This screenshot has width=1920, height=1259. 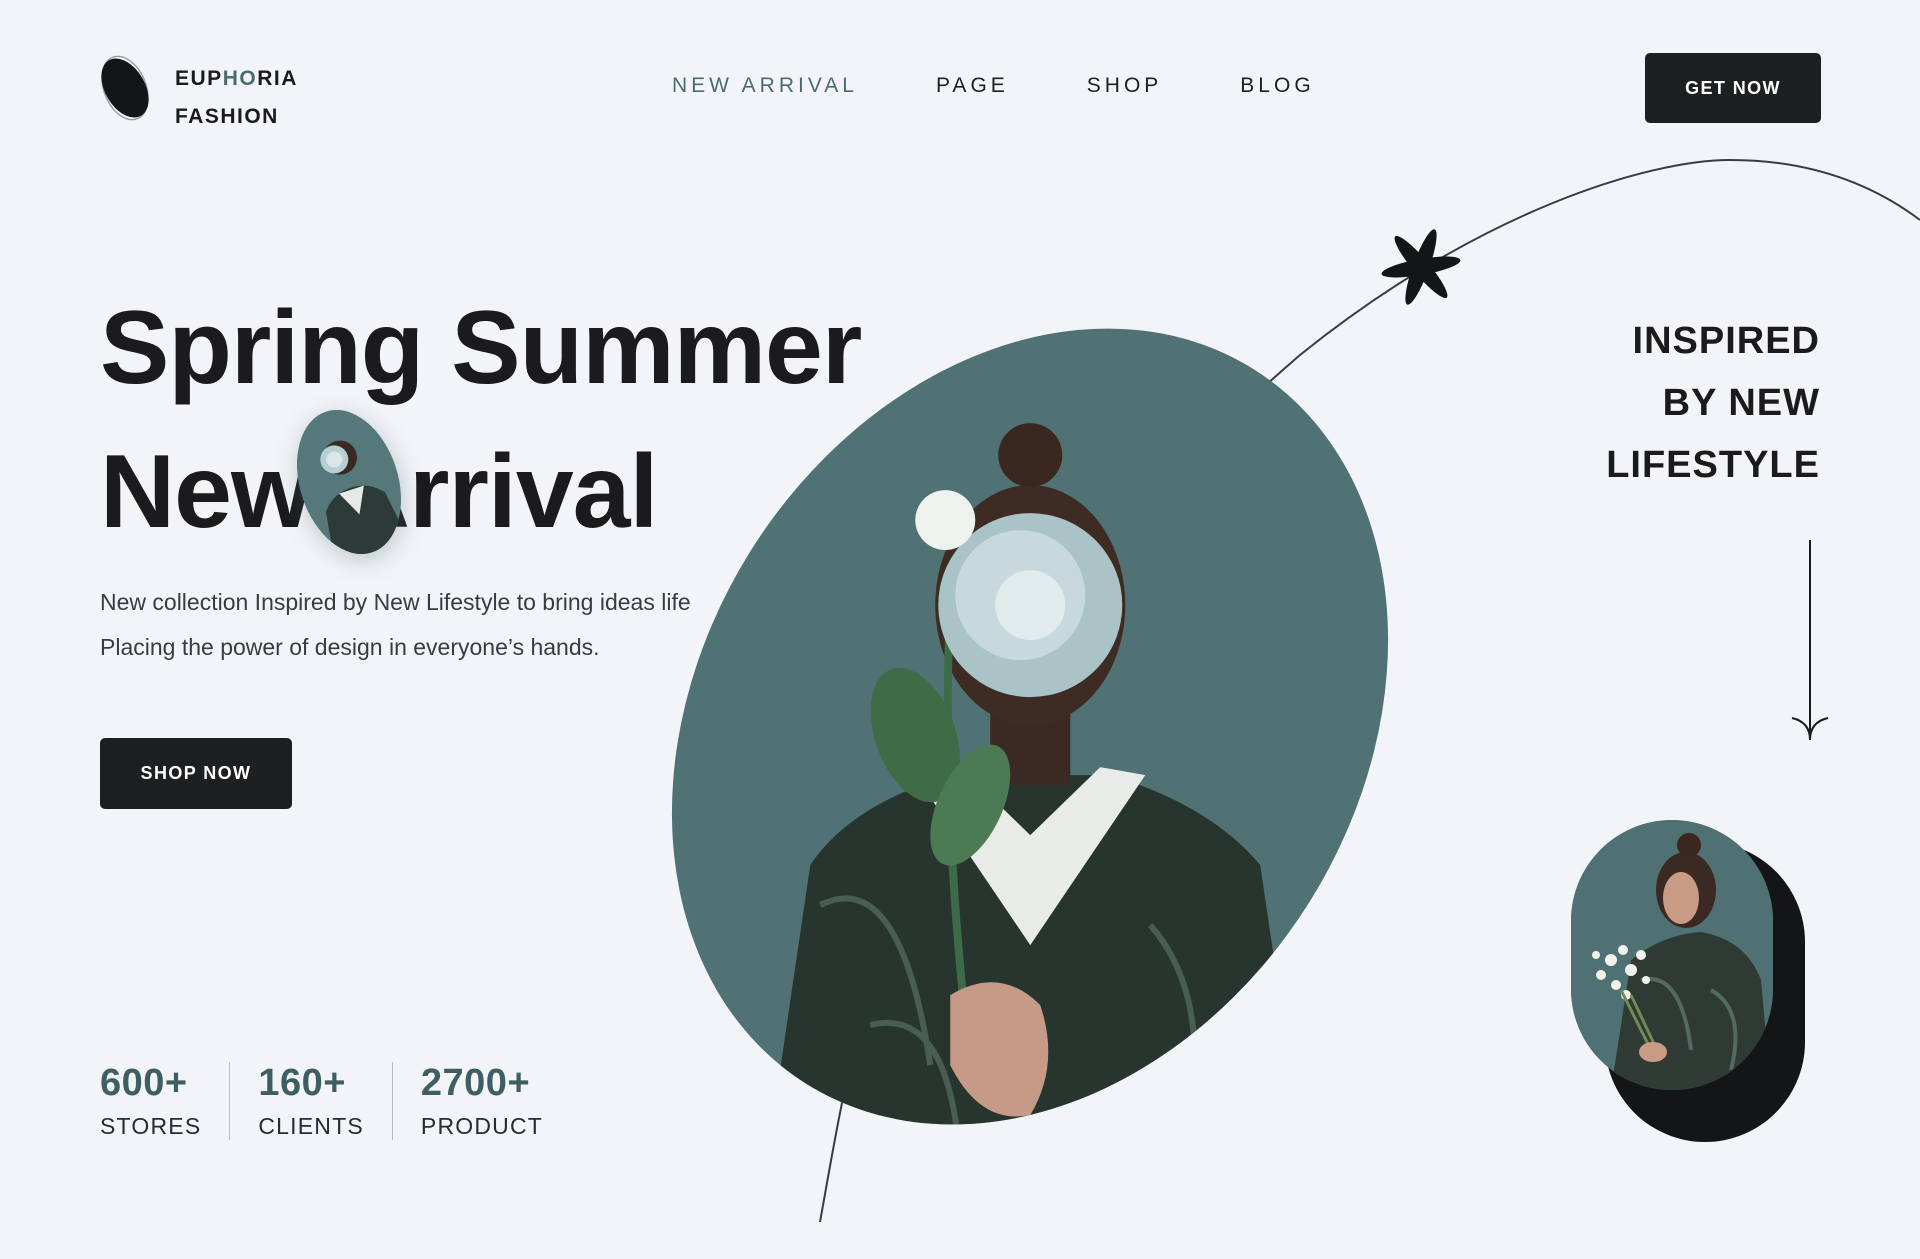 I want to click on nav-item-shop: SHOP, so click(x=1125, y=86).